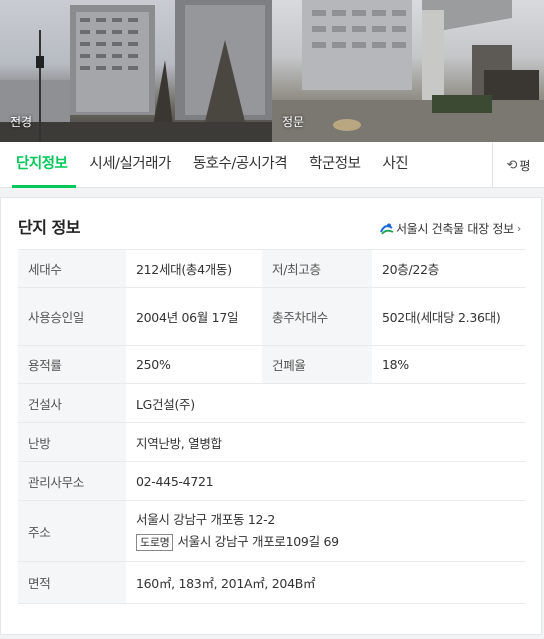 Image resolution: width=544 pixels, height=639 pixels. I want to click on tab-photos: 사진, so click(395, 165).